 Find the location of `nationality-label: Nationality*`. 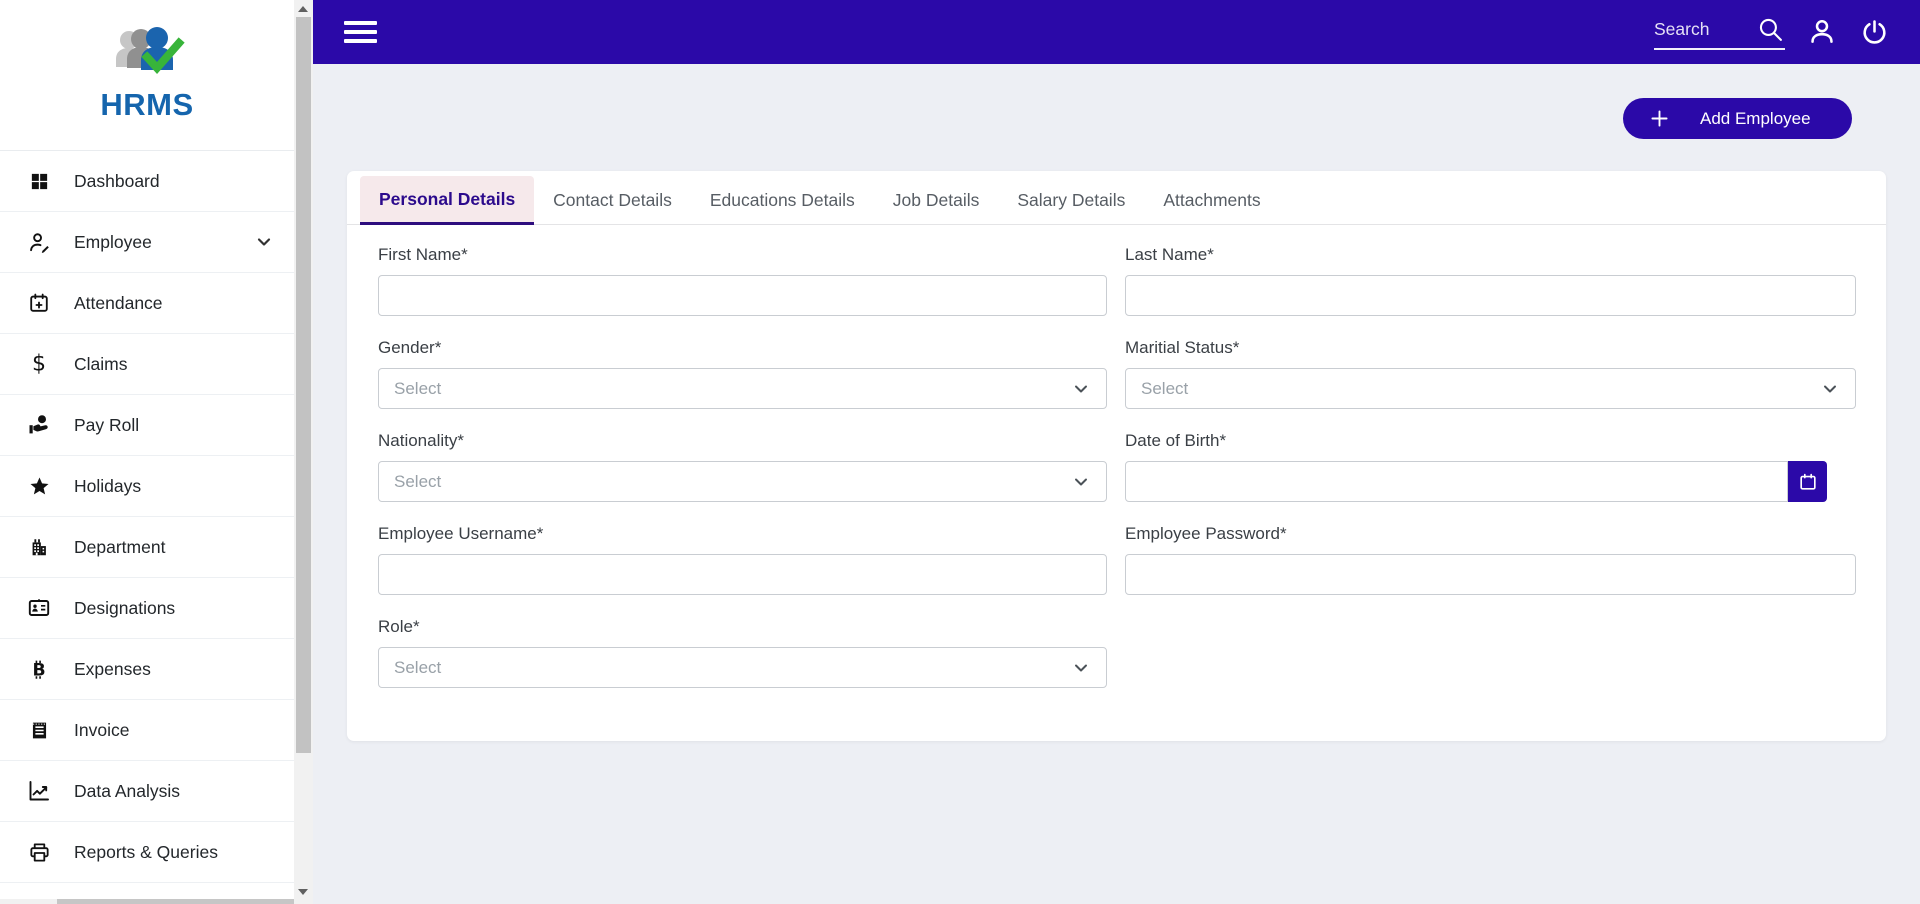

nationality-label: Nationality* is located at coordinates (421, 440).